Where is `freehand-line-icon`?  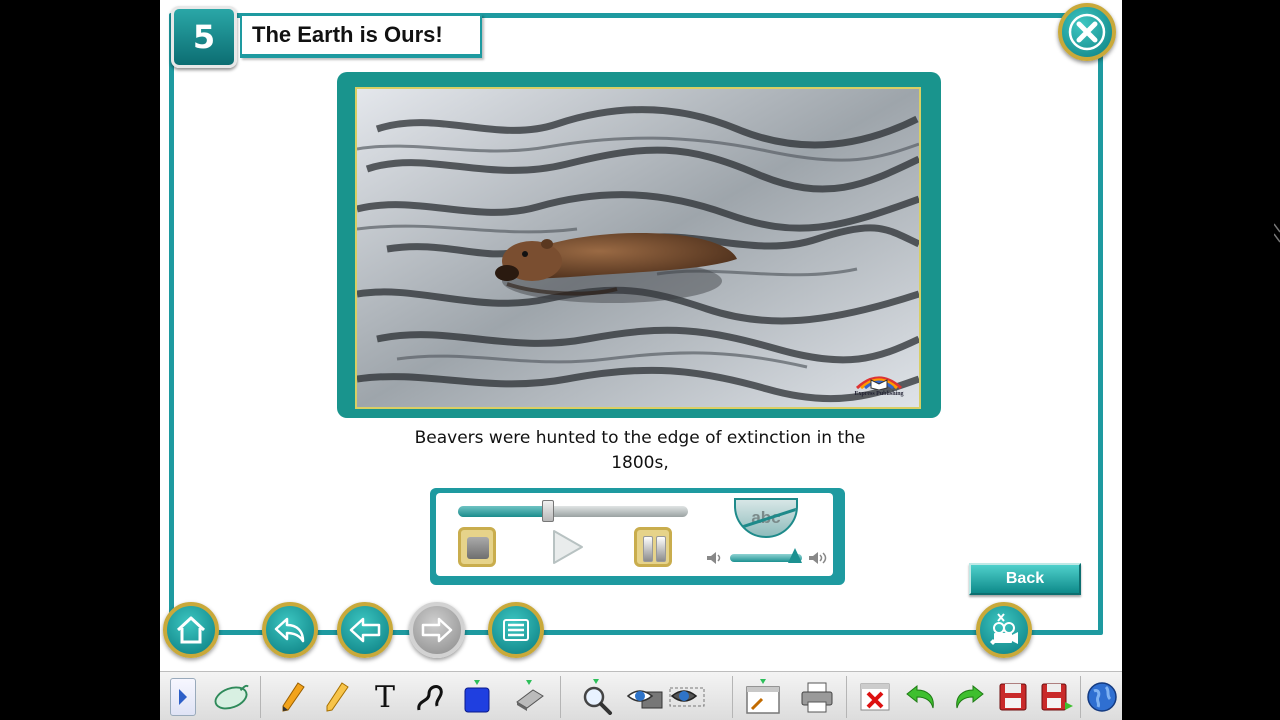
freehand-line-icon is located at coordinates (430, 698).